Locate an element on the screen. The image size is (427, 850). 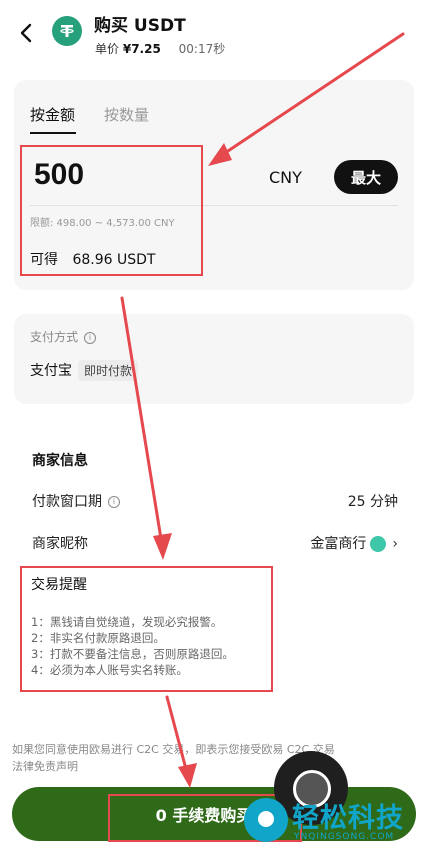
payment-window-value: 25 分钟 is located at coordinates (372, 502).